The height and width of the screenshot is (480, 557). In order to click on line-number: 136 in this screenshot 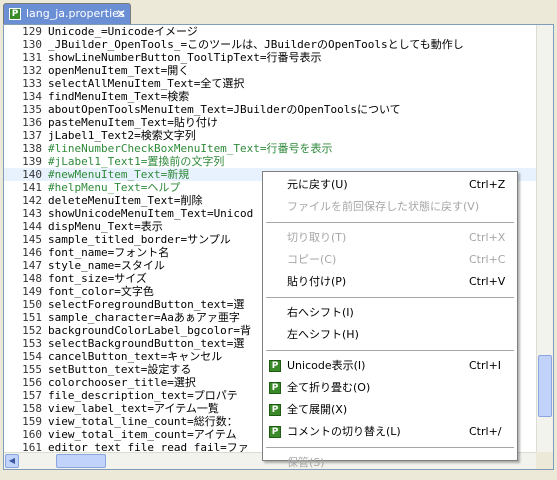, I will do `click(32, 122)`.